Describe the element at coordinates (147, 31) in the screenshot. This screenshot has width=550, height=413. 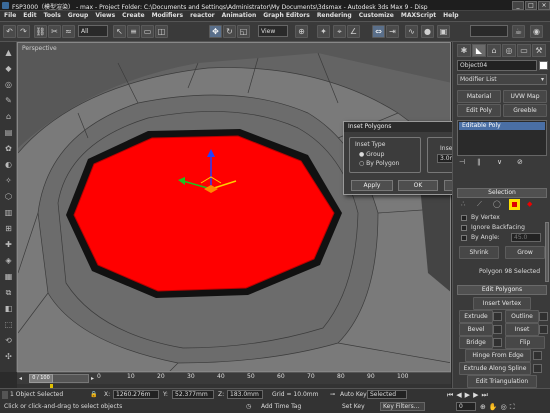
I see `rectangular-selection-icon: ▭` at that location.